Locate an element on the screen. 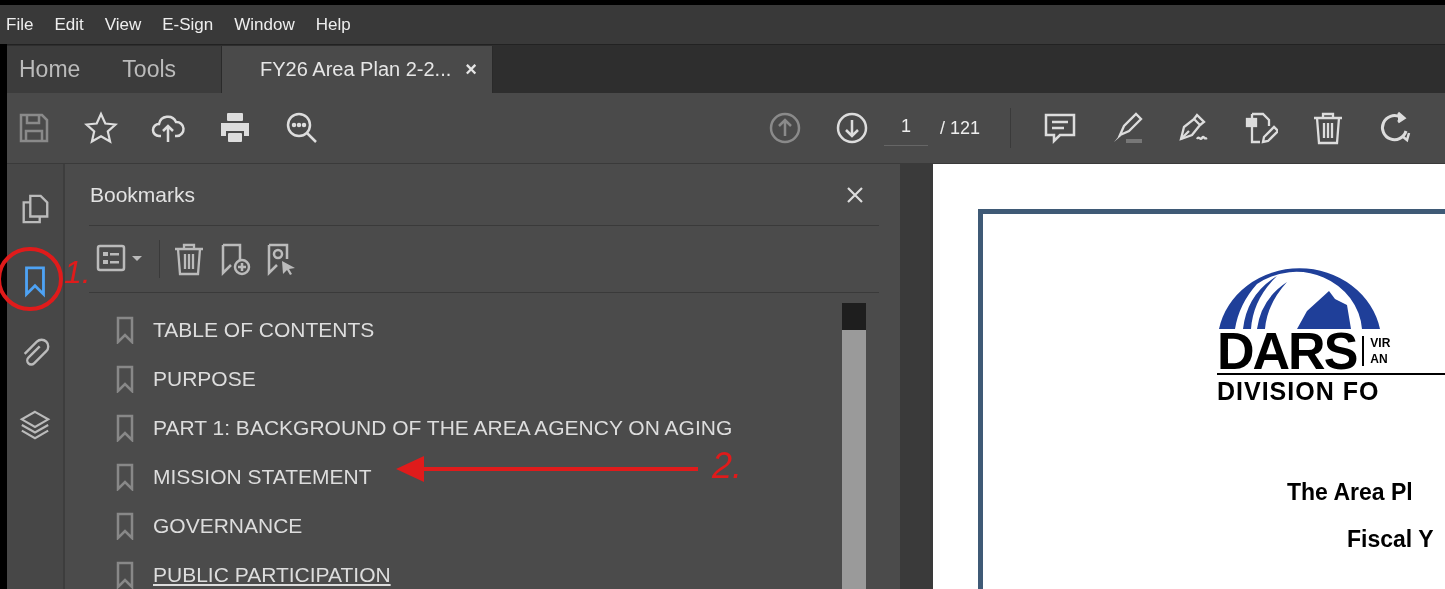  comment-icon is located at coordinates (1060, 128).